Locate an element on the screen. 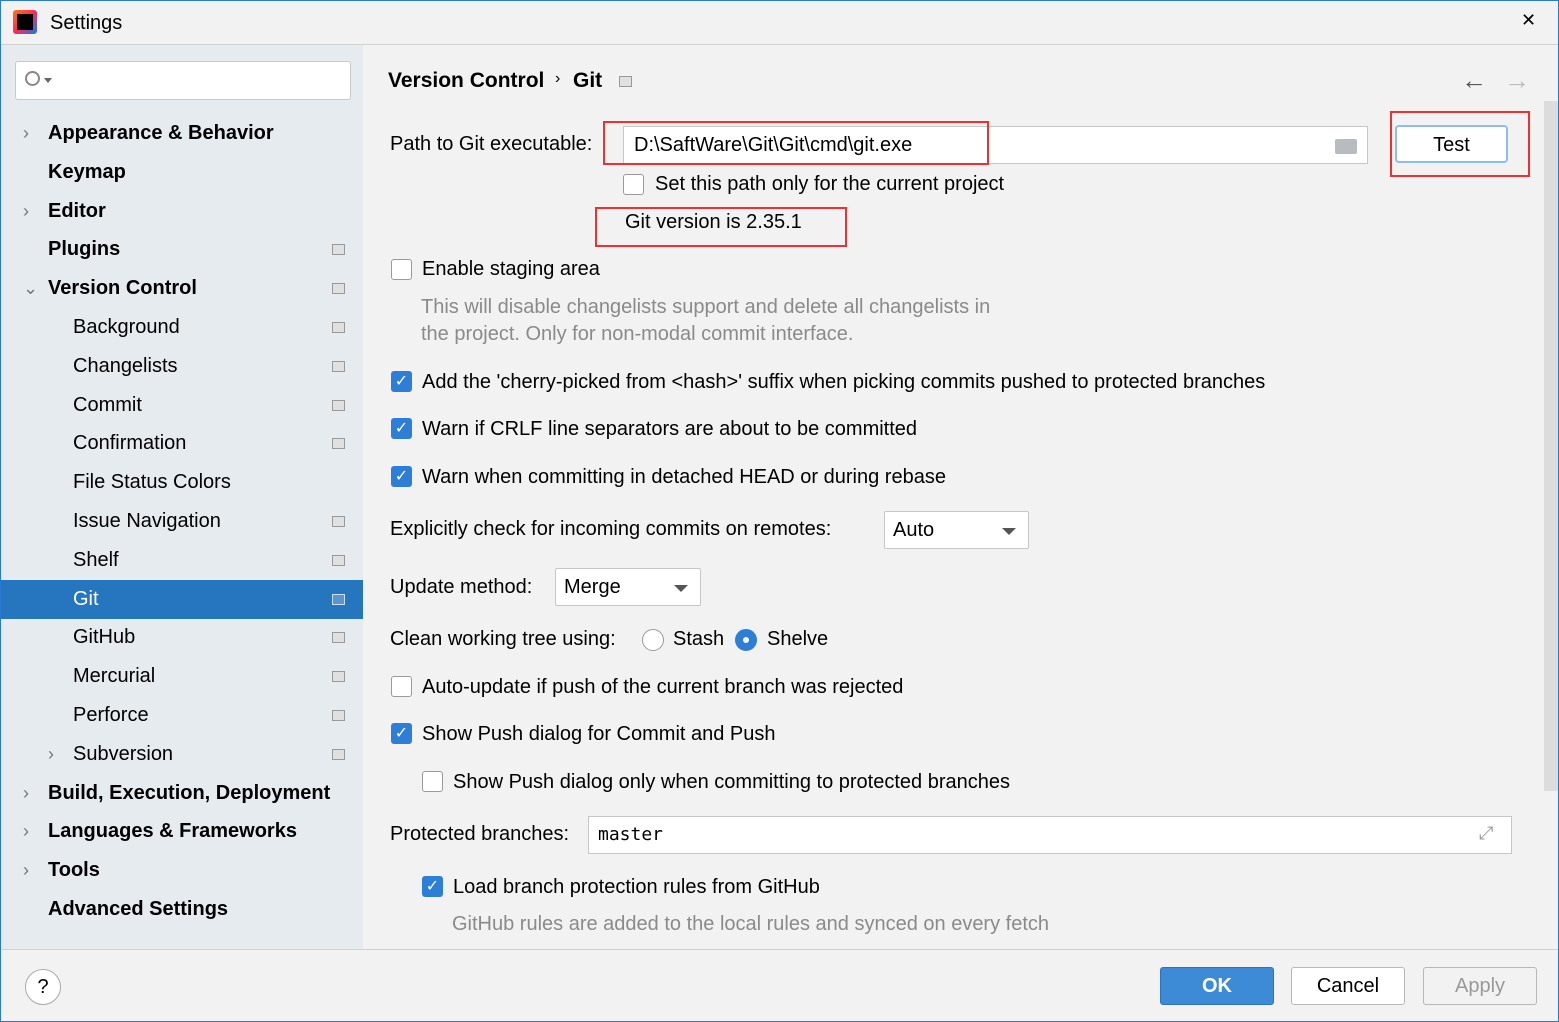 Image resolution: width=1559 pixels, height=1022 pixels. sidebar-item-label: Tools is located at coordinates (74, 870).